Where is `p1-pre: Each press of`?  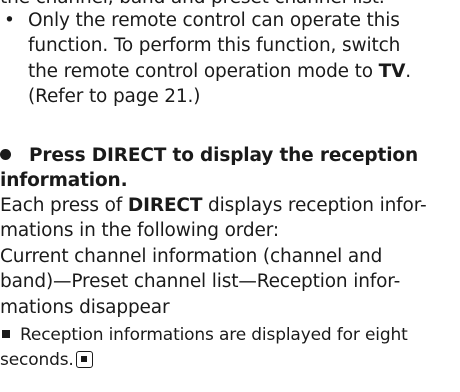
p1-pre: Each press of is located at coordinates (64, 205).